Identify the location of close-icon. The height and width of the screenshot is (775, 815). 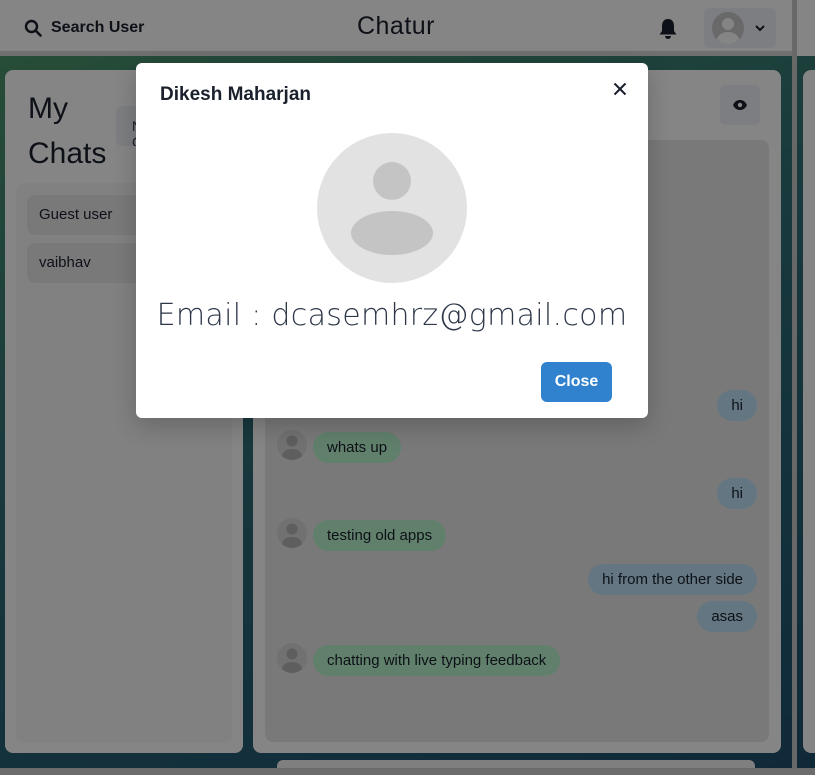
(620, 89).